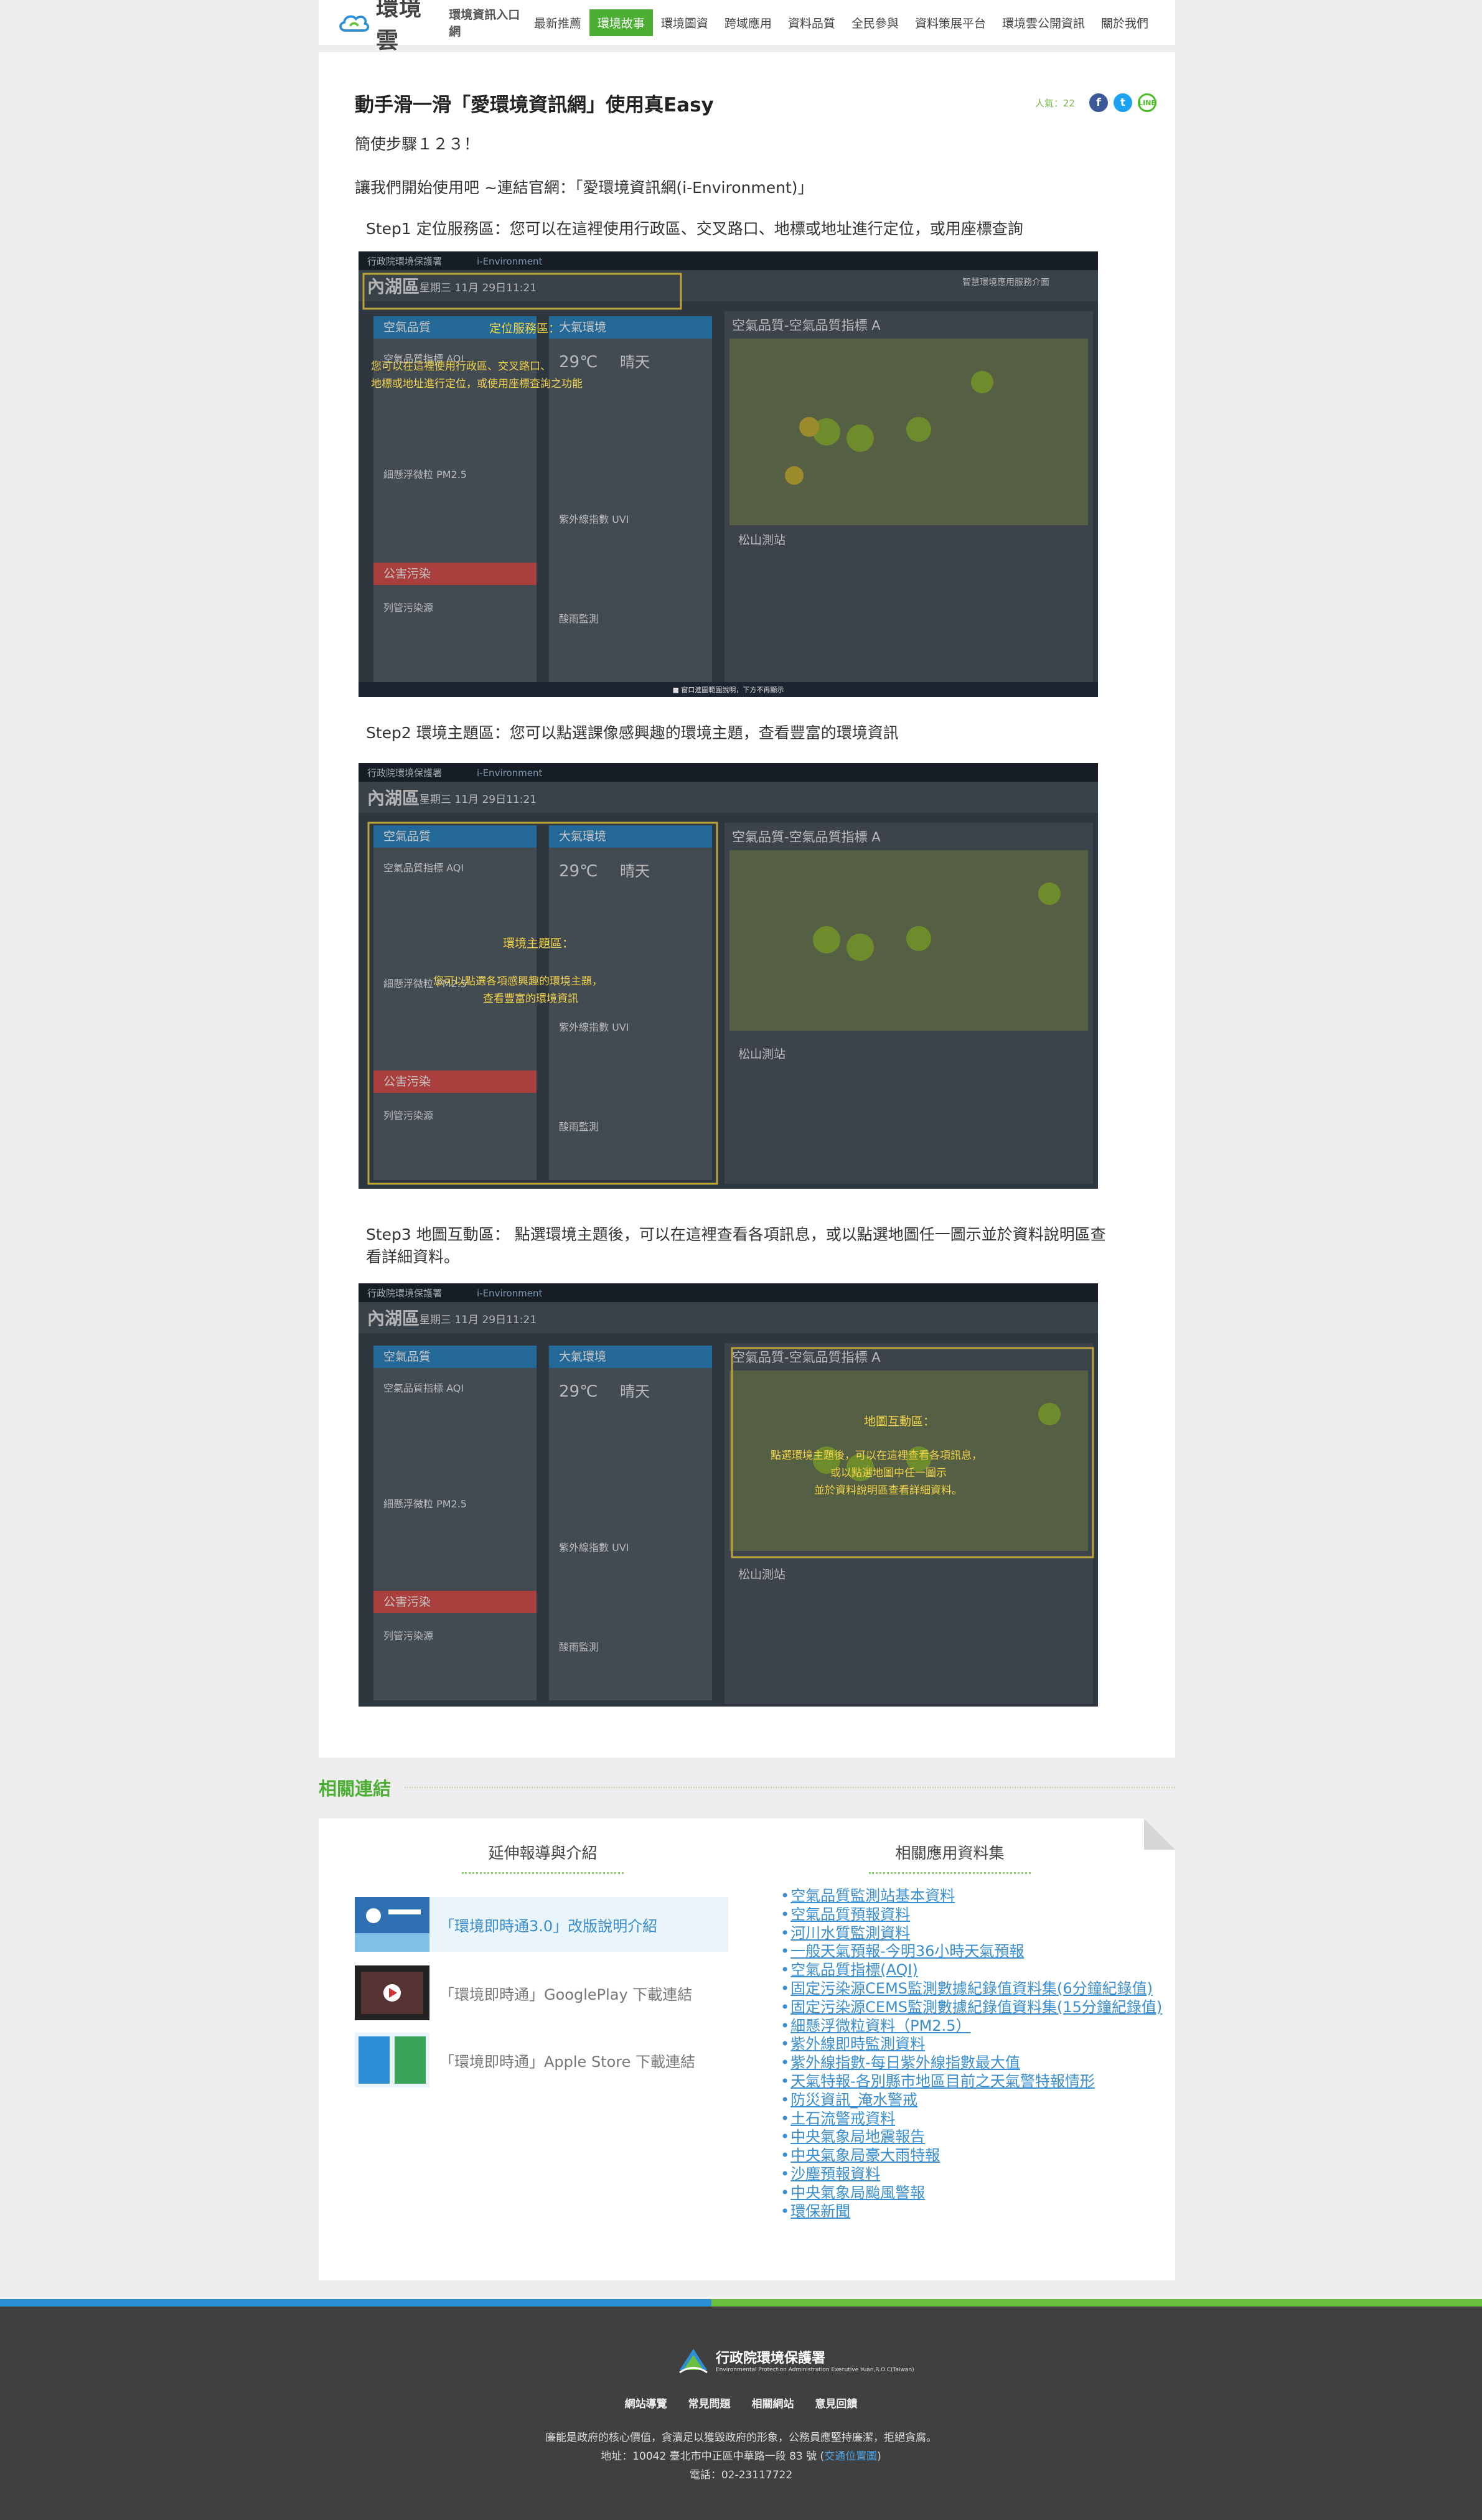 This screenshot has height=2520, width=1482. I want to click on news-title: 「環境即時通」Apple Store 下載連結, so click(567, 2060).